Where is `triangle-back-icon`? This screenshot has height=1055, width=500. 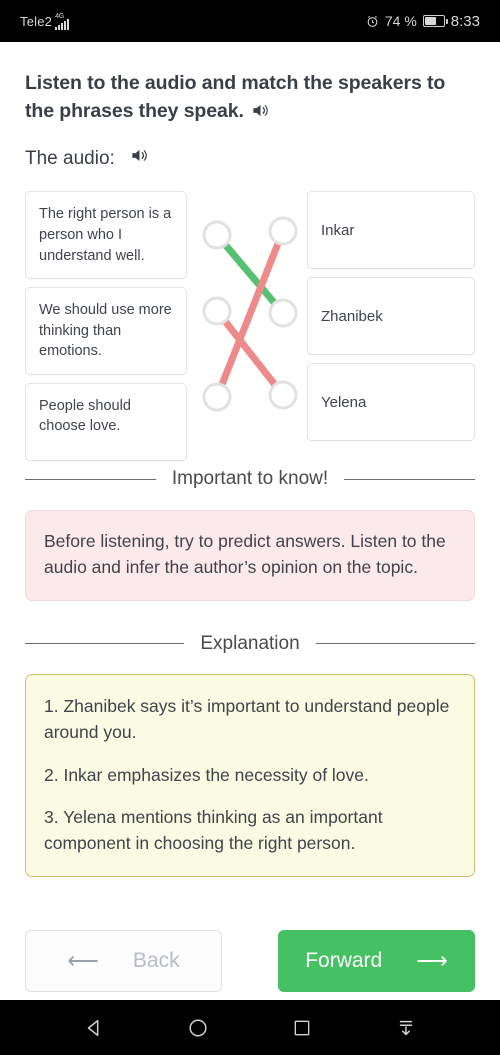
triangle-back-icon is located at coordinates (94, 1028).